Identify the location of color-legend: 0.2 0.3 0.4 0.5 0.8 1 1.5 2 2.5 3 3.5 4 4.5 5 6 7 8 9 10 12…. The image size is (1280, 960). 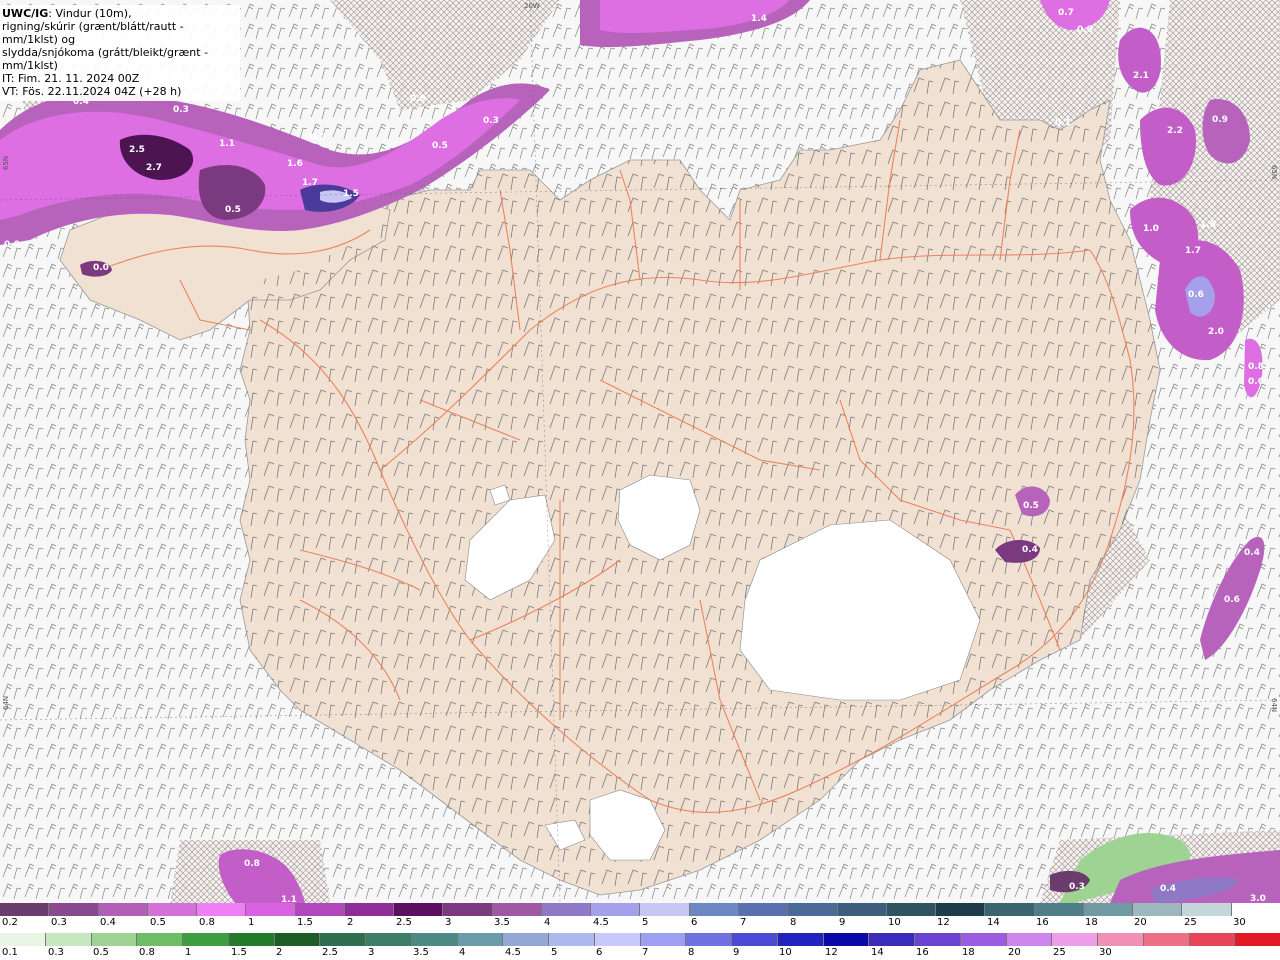
(640, 931).